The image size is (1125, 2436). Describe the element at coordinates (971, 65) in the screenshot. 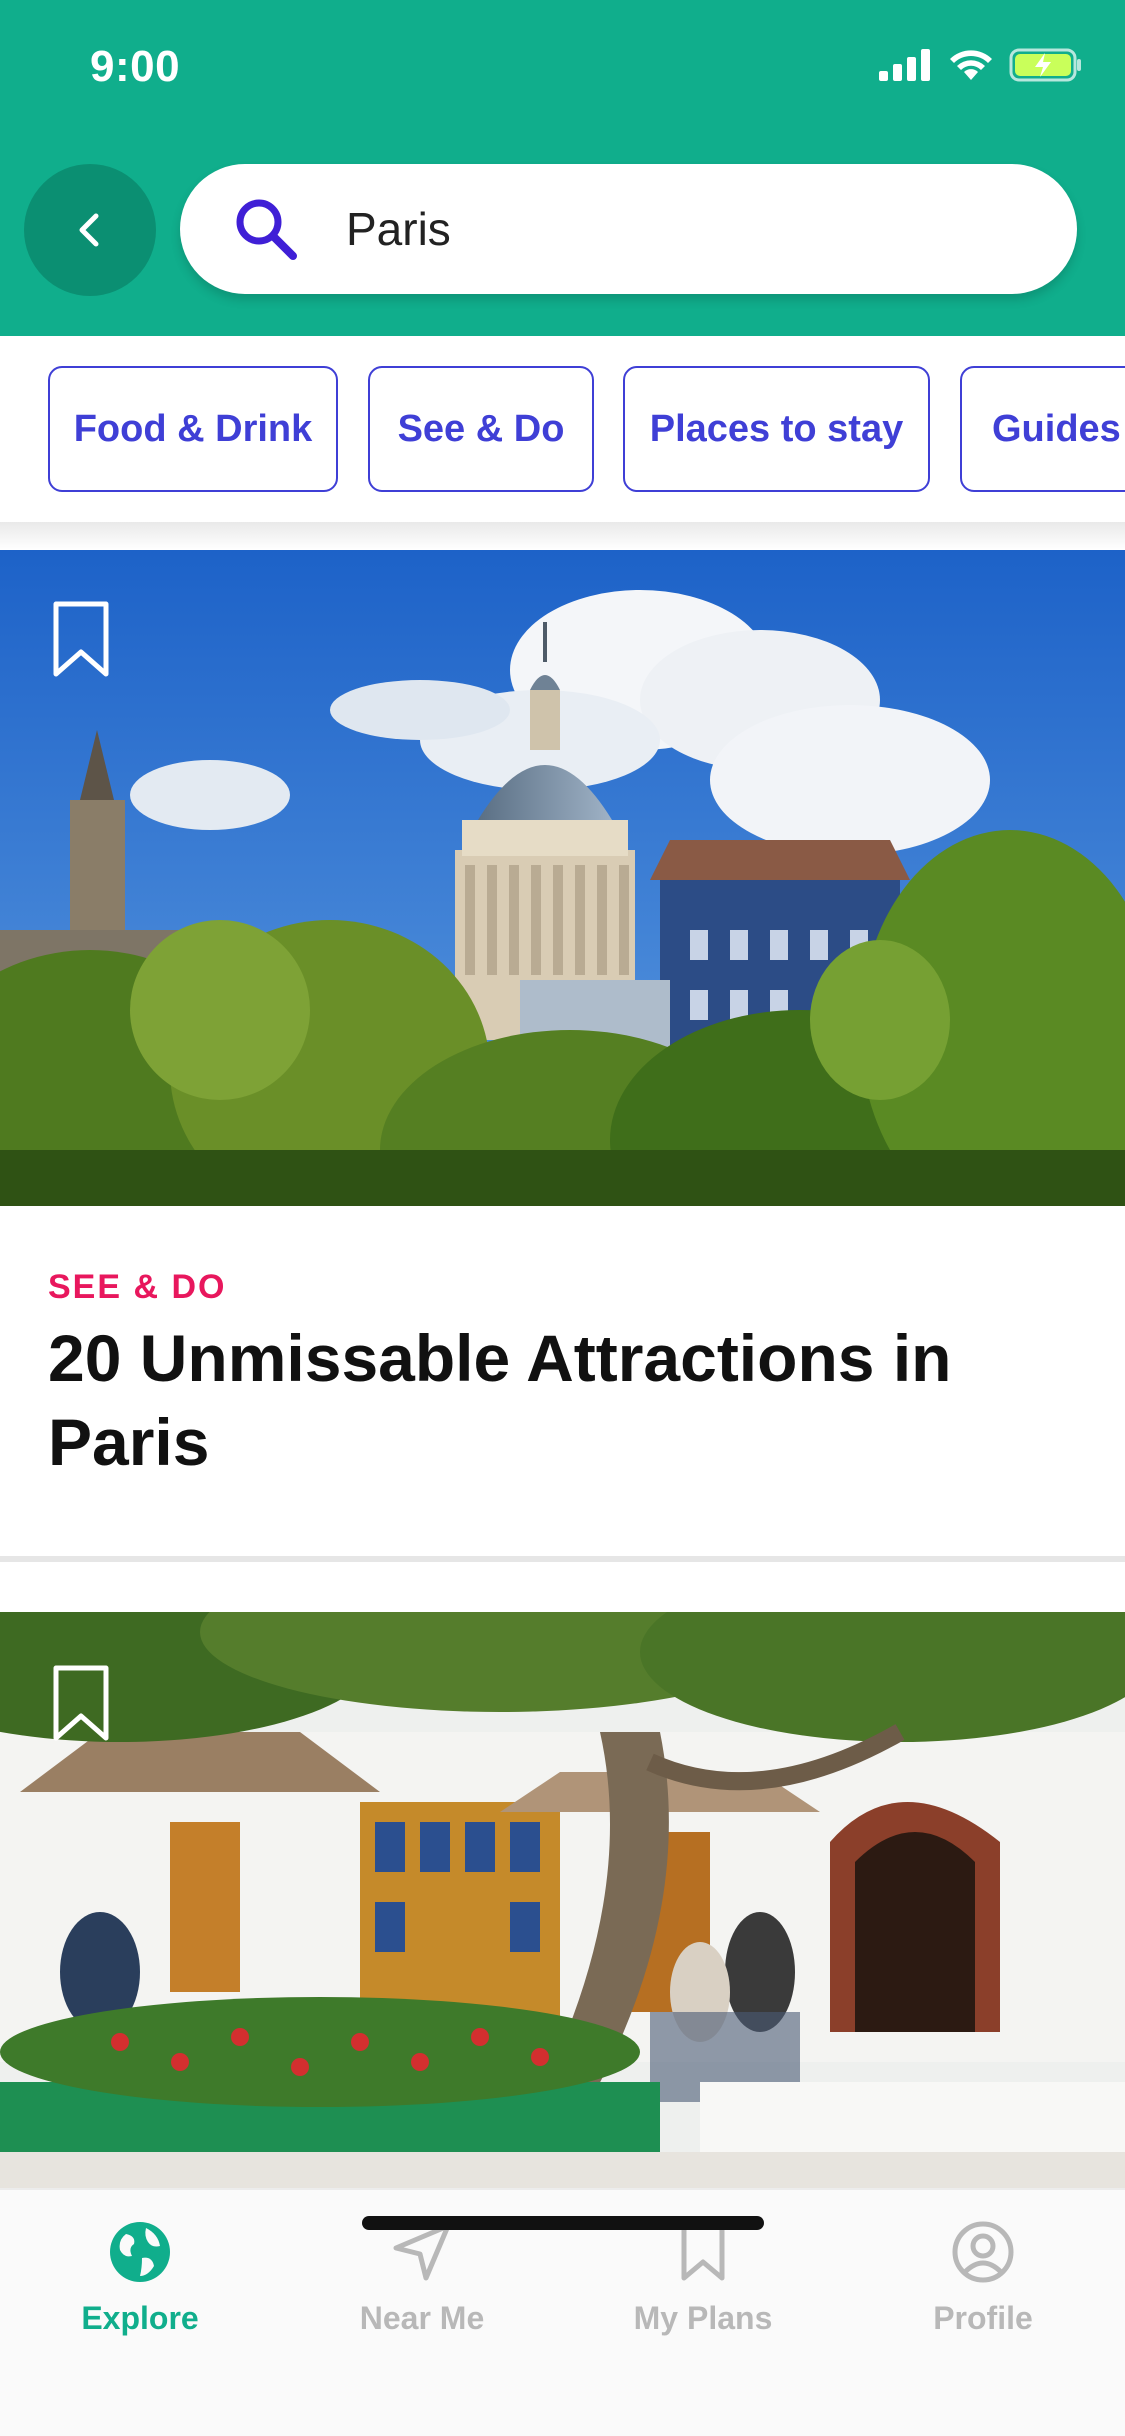

I see `wifi-icon` at that location.